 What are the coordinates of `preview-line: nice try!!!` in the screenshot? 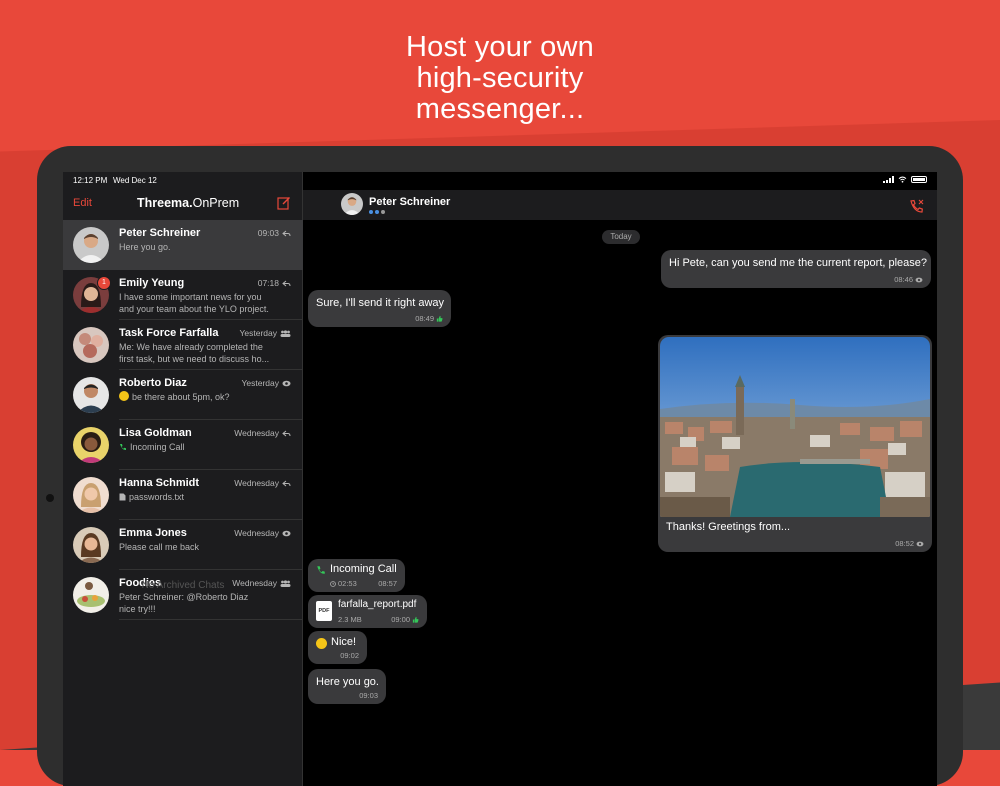 It's located at (137, 609).